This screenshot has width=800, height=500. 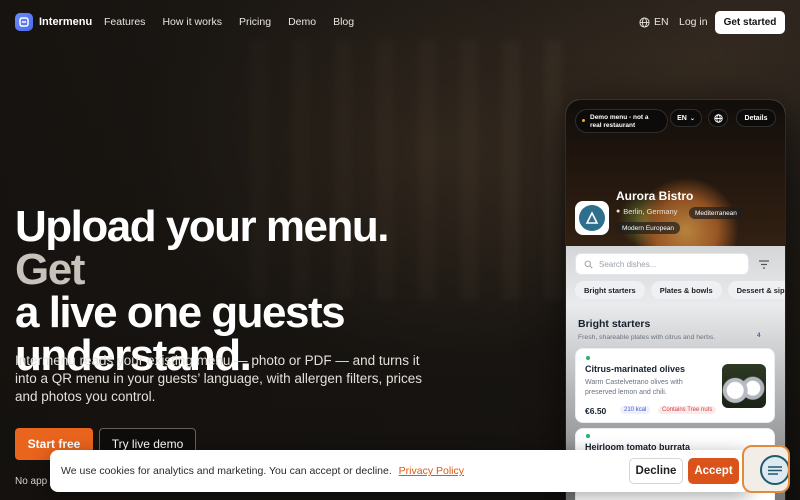 I want to click on language-label: EN, so click(x=661, y=22).